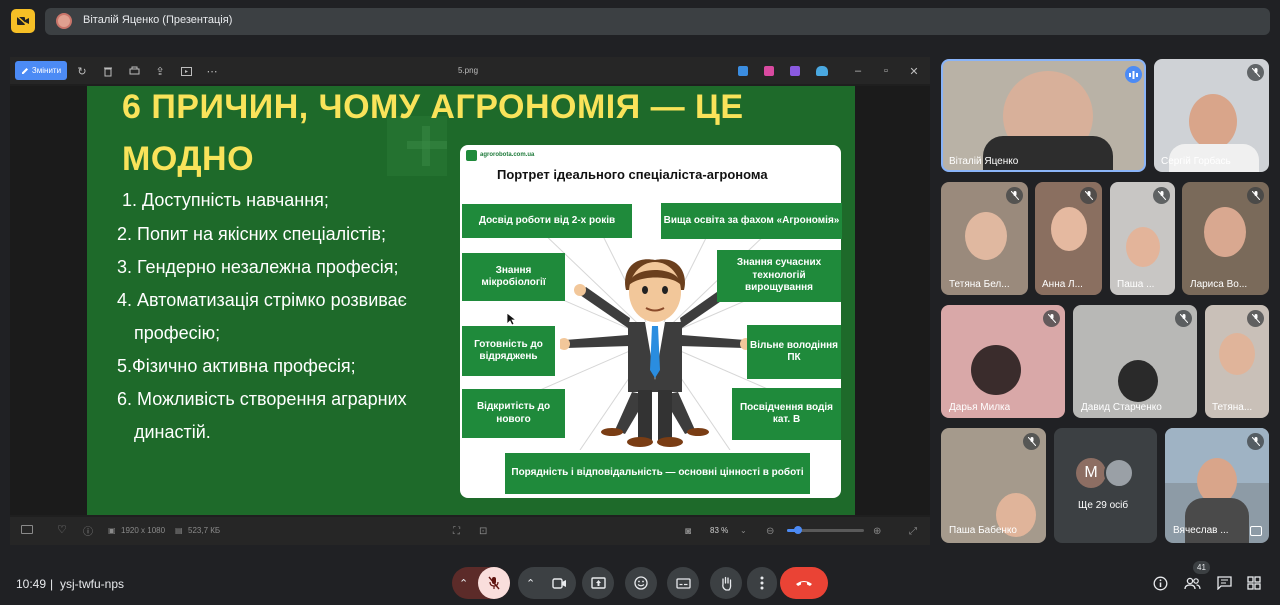 This screenshot has height=605, width=1280. What do you see at coordinates (433, 107) in the screenshot?
I see `slide-title-line-1: 6 ПРИЧИН, ЧОМУ АГРОНОМІЯ — ЦЕ` at bounding box center [433, 107].